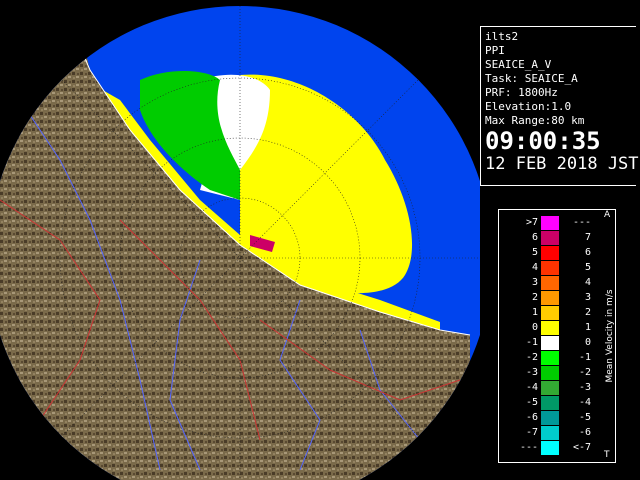  Describe the element at coordinates (495, 50) in the screenshot. I see `product-type: PPI` at that location.